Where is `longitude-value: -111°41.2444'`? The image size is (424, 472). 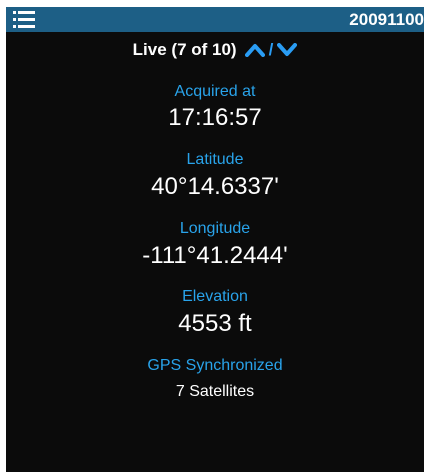
longitude-value: -111°41.2444' is located at coordinates (215, 255).